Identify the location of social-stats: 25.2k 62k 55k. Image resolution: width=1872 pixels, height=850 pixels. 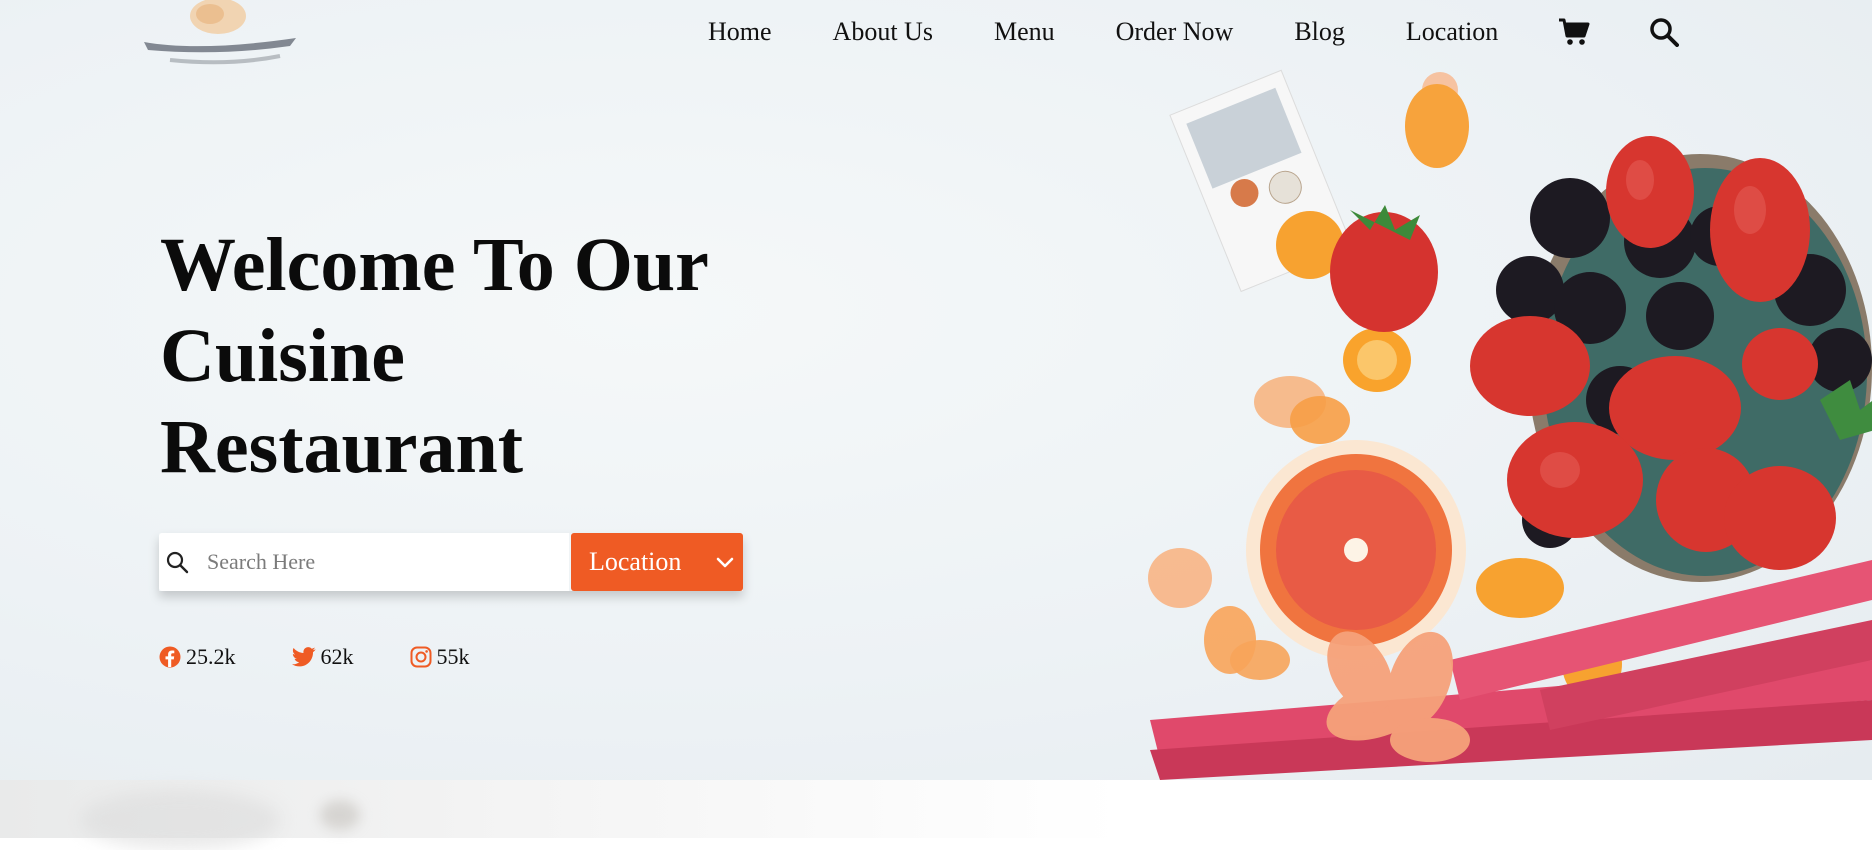
(314, 657).